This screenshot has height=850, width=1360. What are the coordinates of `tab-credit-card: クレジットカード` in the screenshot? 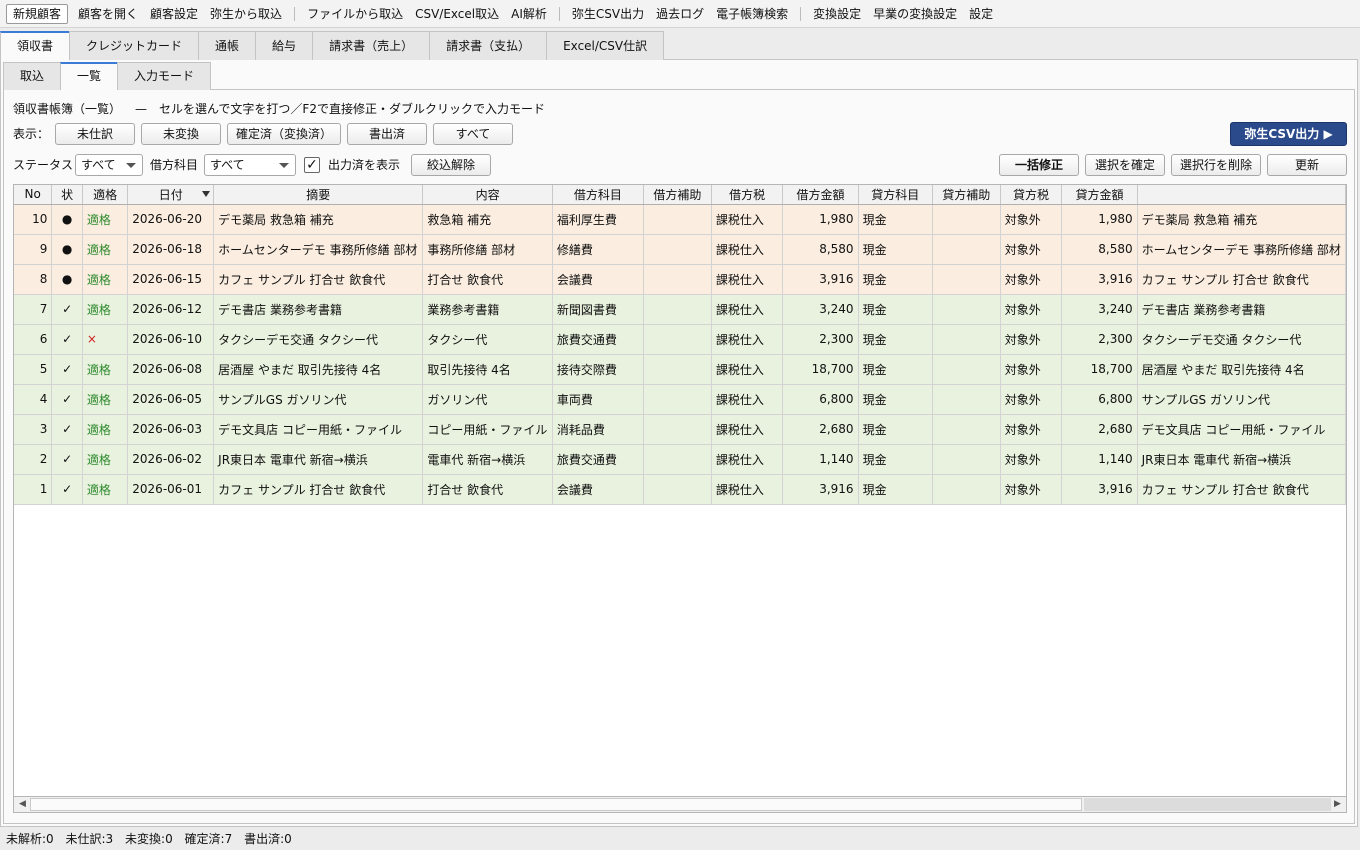 It's located at (134, 45).